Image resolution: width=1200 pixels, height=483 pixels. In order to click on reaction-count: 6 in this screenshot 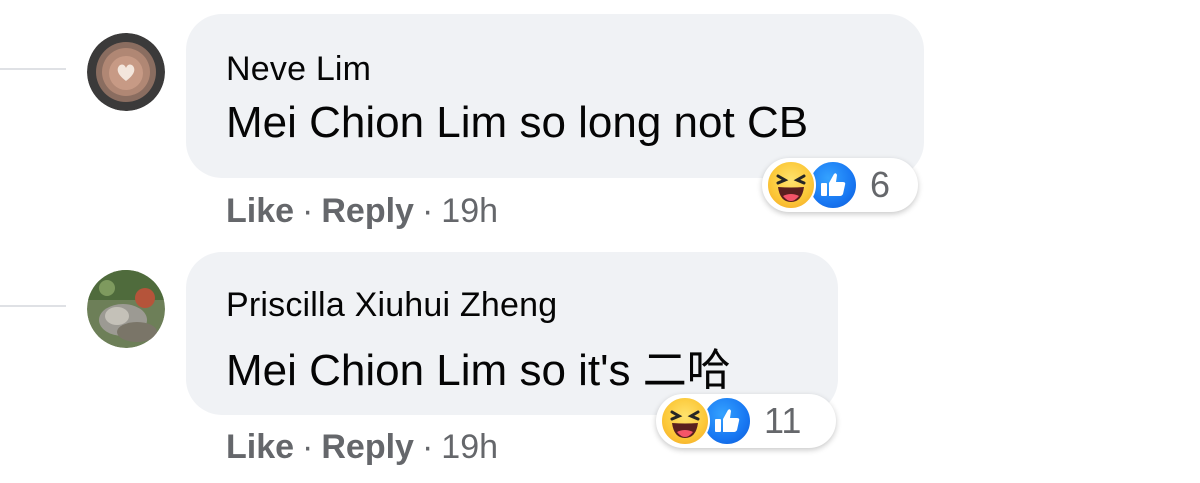, I will do `click(880, 184)`.